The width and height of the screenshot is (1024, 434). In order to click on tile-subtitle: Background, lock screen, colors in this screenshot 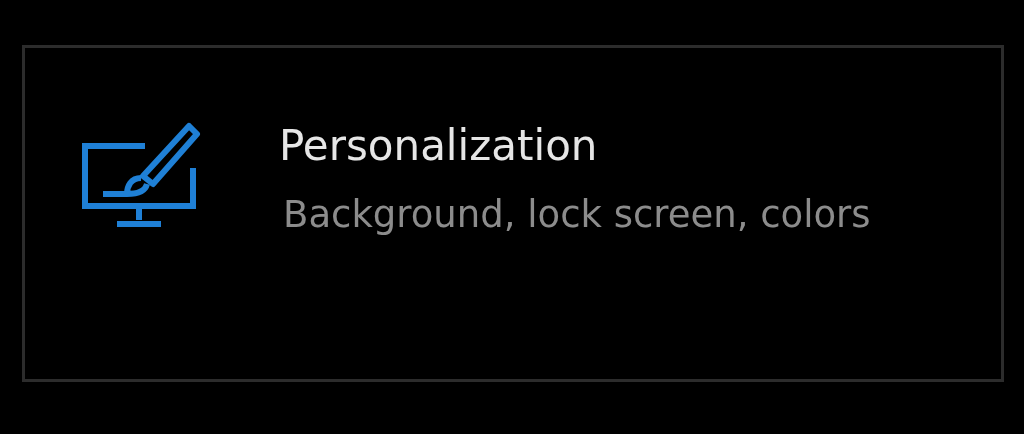, I will do `click(577, 215)`.